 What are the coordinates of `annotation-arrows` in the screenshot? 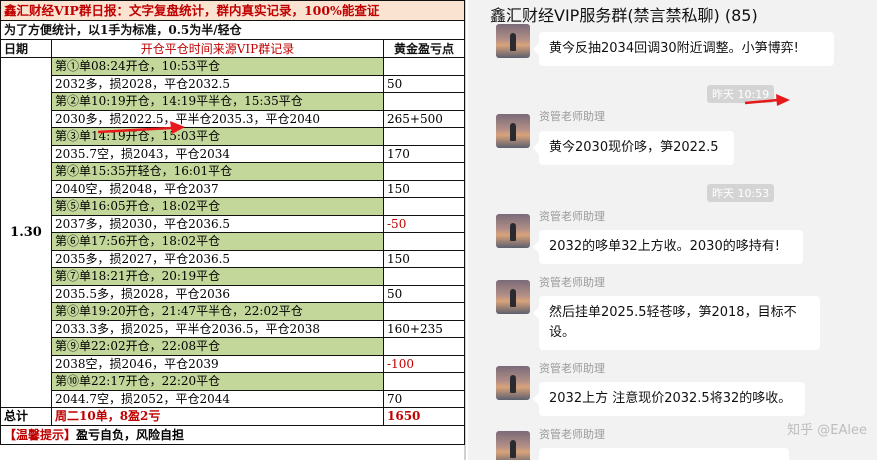 It's located at (443, 114).